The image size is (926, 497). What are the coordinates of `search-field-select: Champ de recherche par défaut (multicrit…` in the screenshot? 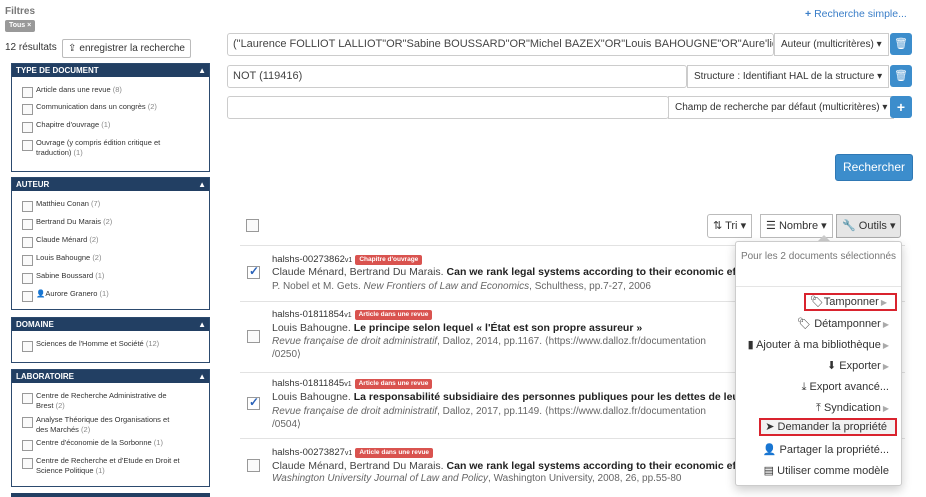 It's located at (781, 107).